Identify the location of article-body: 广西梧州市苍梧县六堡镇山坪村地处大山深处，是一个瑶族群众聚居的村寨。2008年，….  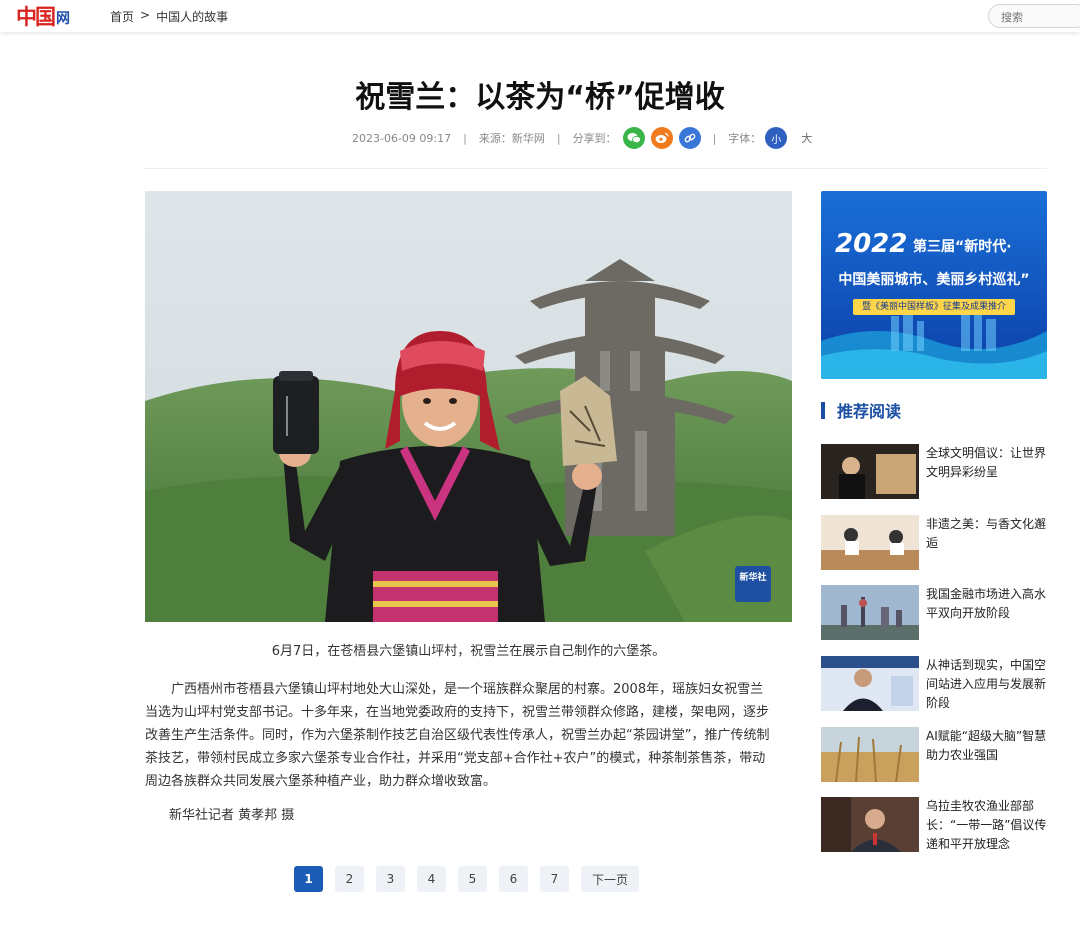
(457, 735).